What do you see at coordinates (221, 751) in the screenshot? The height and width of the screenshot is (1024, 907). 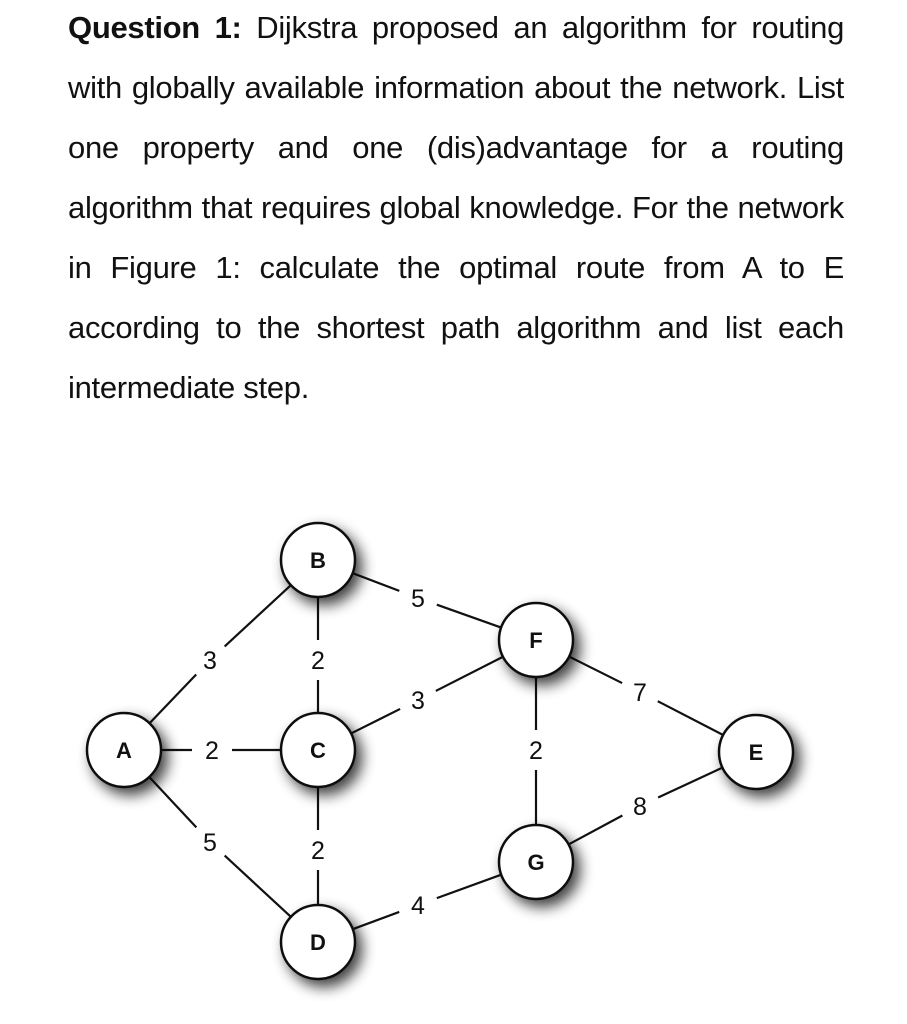 I see `edge-A-C: 2` at bounding box center [221, 751].